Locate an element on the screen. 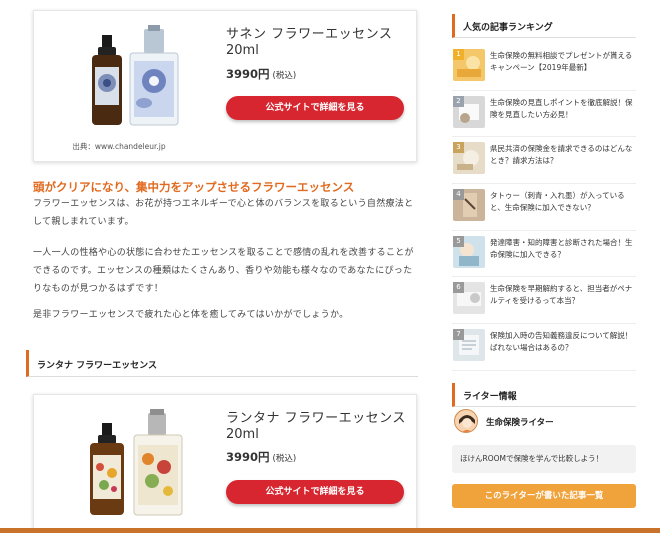 The width and height of the screenshot is (660, 533). rank-badge: 3 is located at coordinates (458, 148).